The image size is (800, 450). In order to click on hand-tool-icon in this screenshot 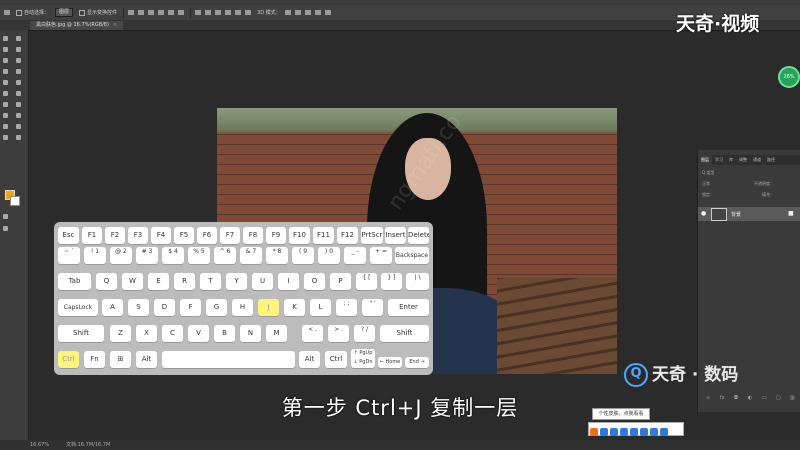, I will do `click(5, 137)`.